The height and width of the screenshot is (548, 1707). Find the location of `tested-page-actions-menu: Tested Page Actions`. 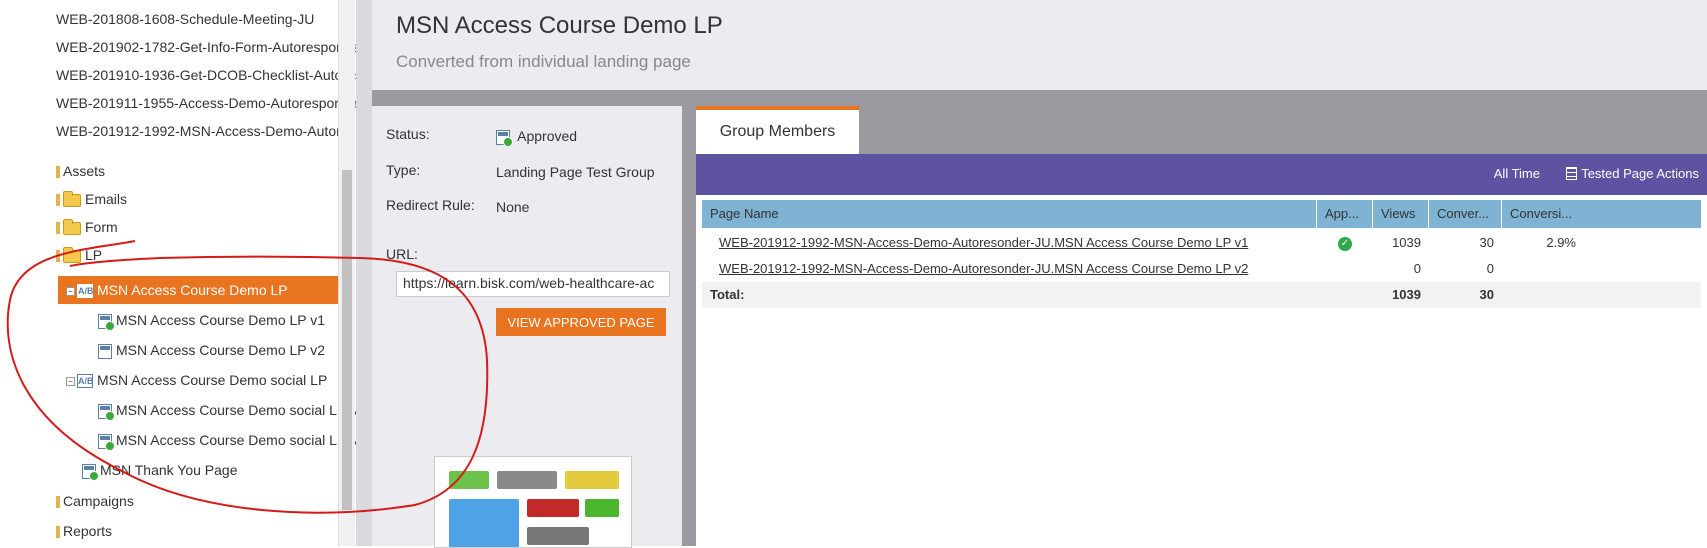

tested-page-actions-menu: Tested Page Actions is located at coordinates (1632, 173).